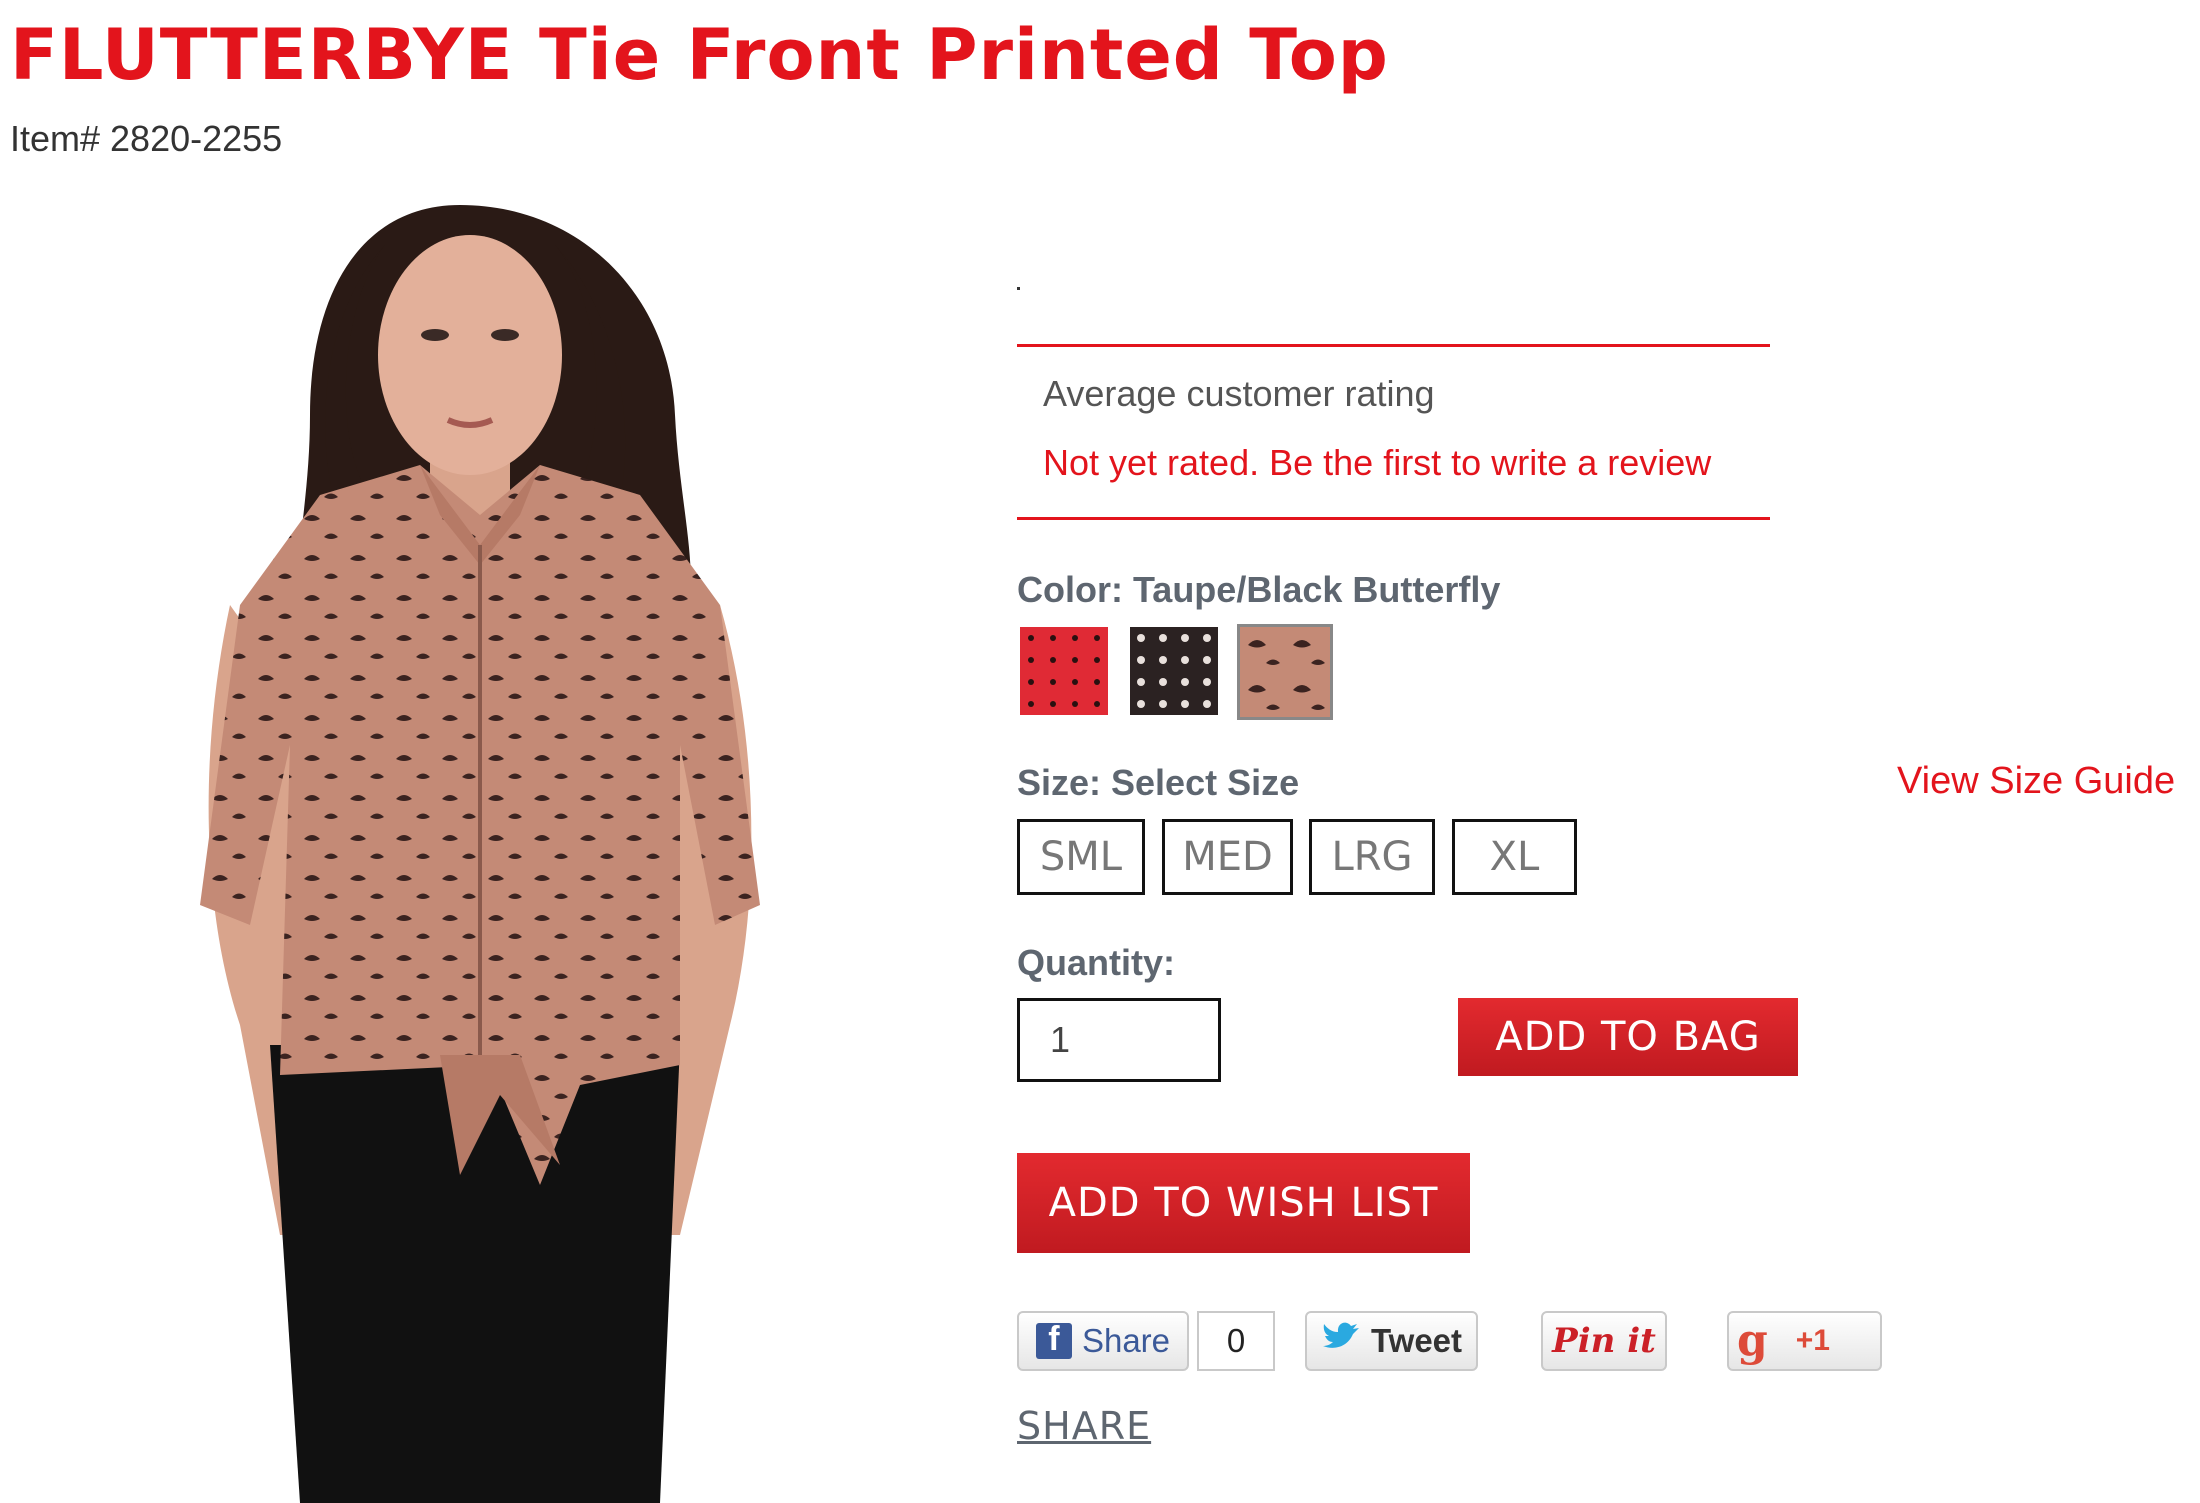 The image size is (2200, 1503). I want to click on quantity-input, so click(1119, 1040).